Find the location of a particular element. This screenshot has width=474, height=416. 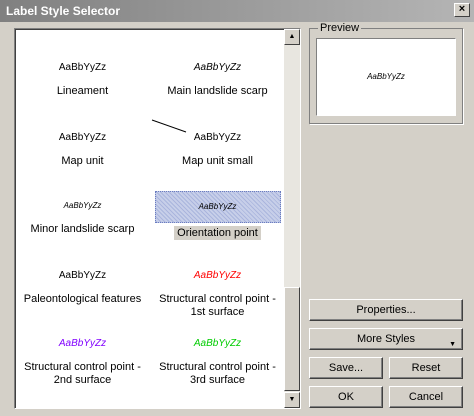

style-label-text: Structural control point - 2nd surface is located at coordinates (82, 373).